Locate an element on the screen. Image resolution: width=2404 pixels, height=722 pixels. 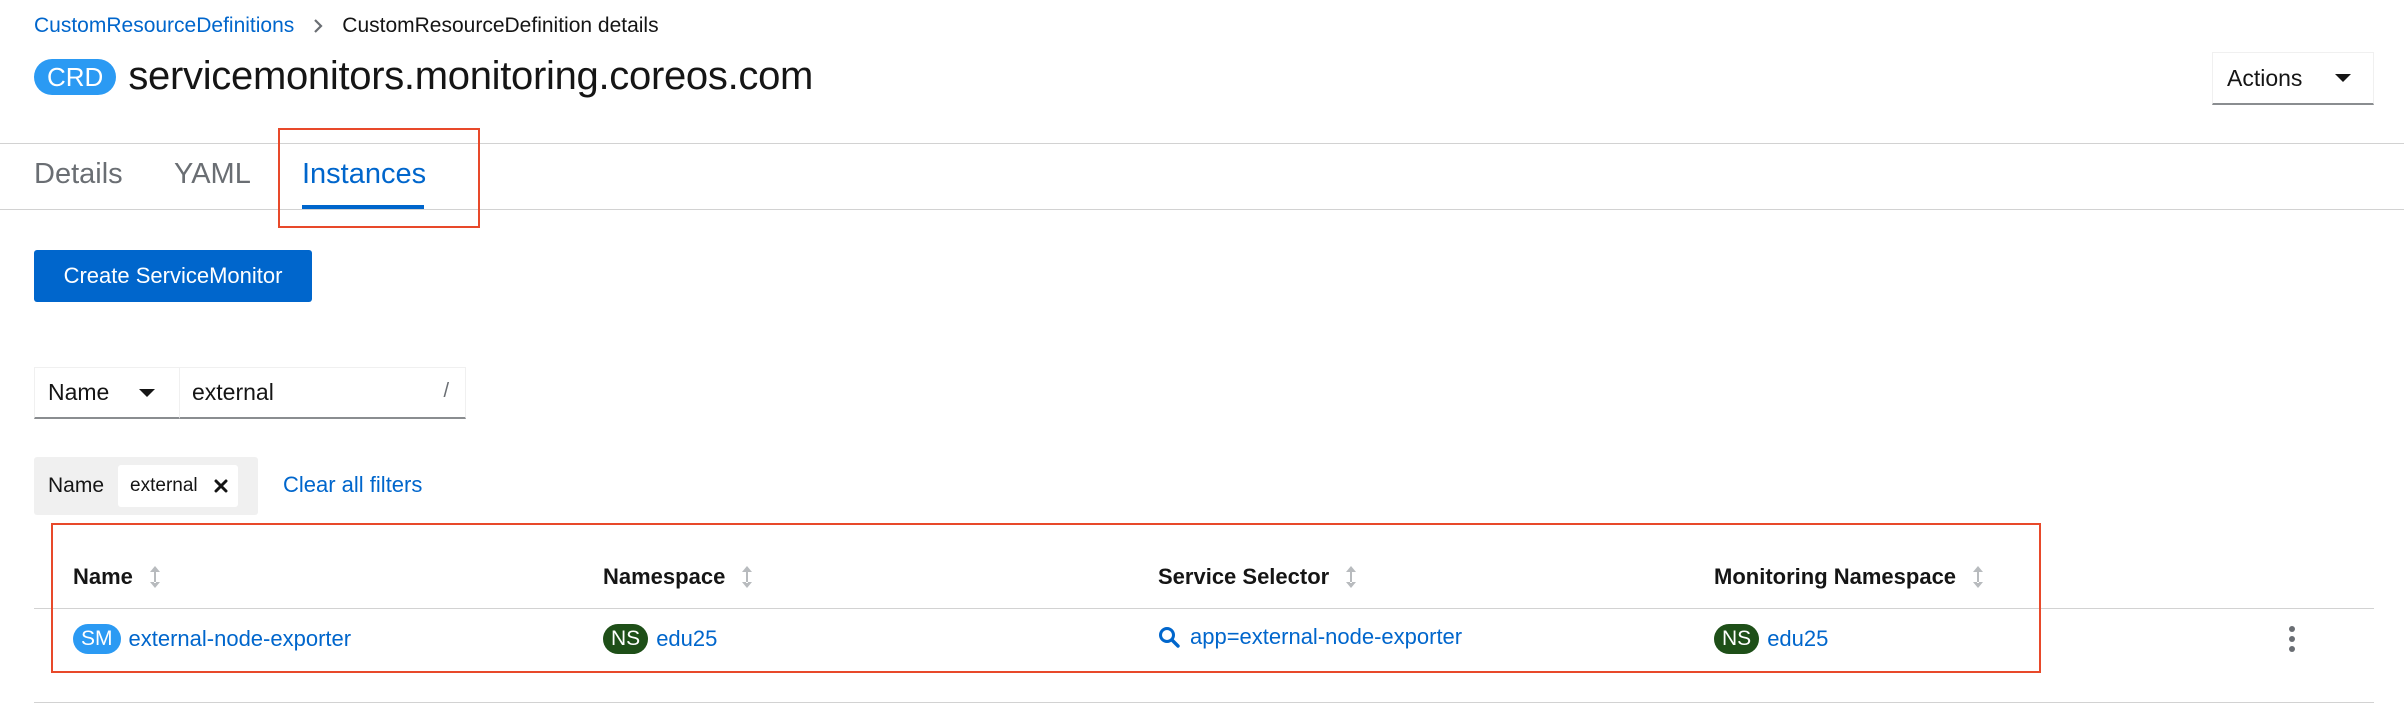
filter-chip: external is located at coordinates (178, 486).